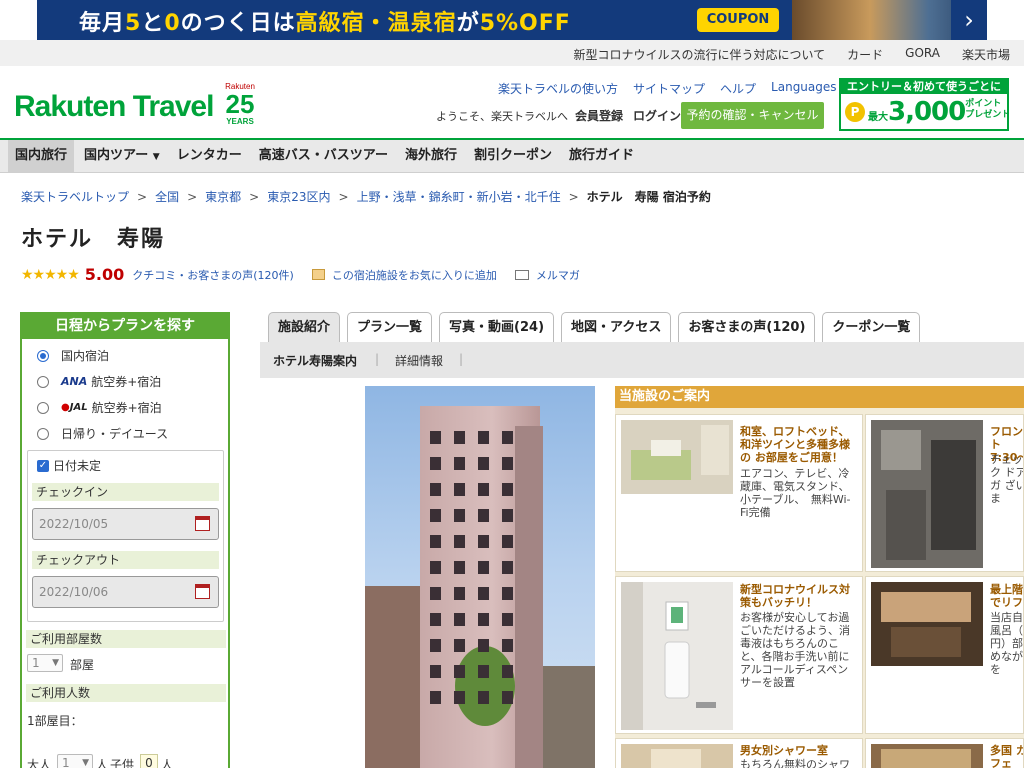 The width and height of the screenshot is (1024, 768). Describe the element at coordinates (99, 381) in the screenshot. I see `radio-ana-stay: ANA 航空券+宿泊` at that location.